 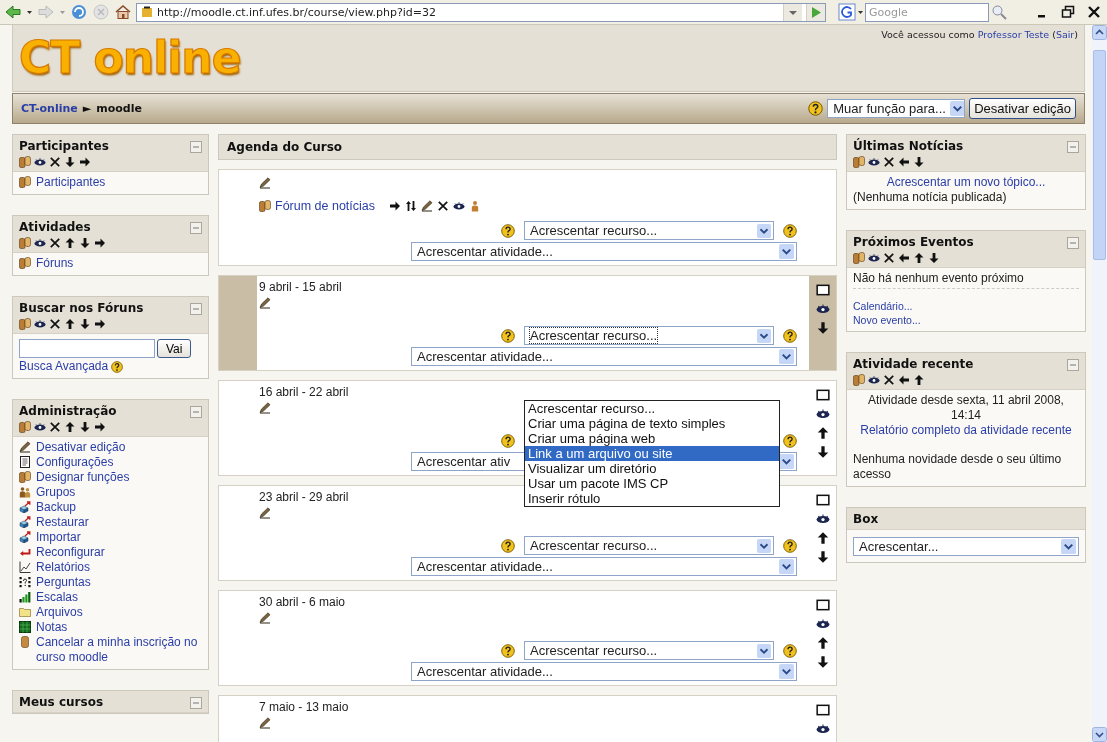 What do you see at coordinates (325, 206) in the screenshot?
I see `forum-link: Fórum de notícias` at bounding box center [325, 206].